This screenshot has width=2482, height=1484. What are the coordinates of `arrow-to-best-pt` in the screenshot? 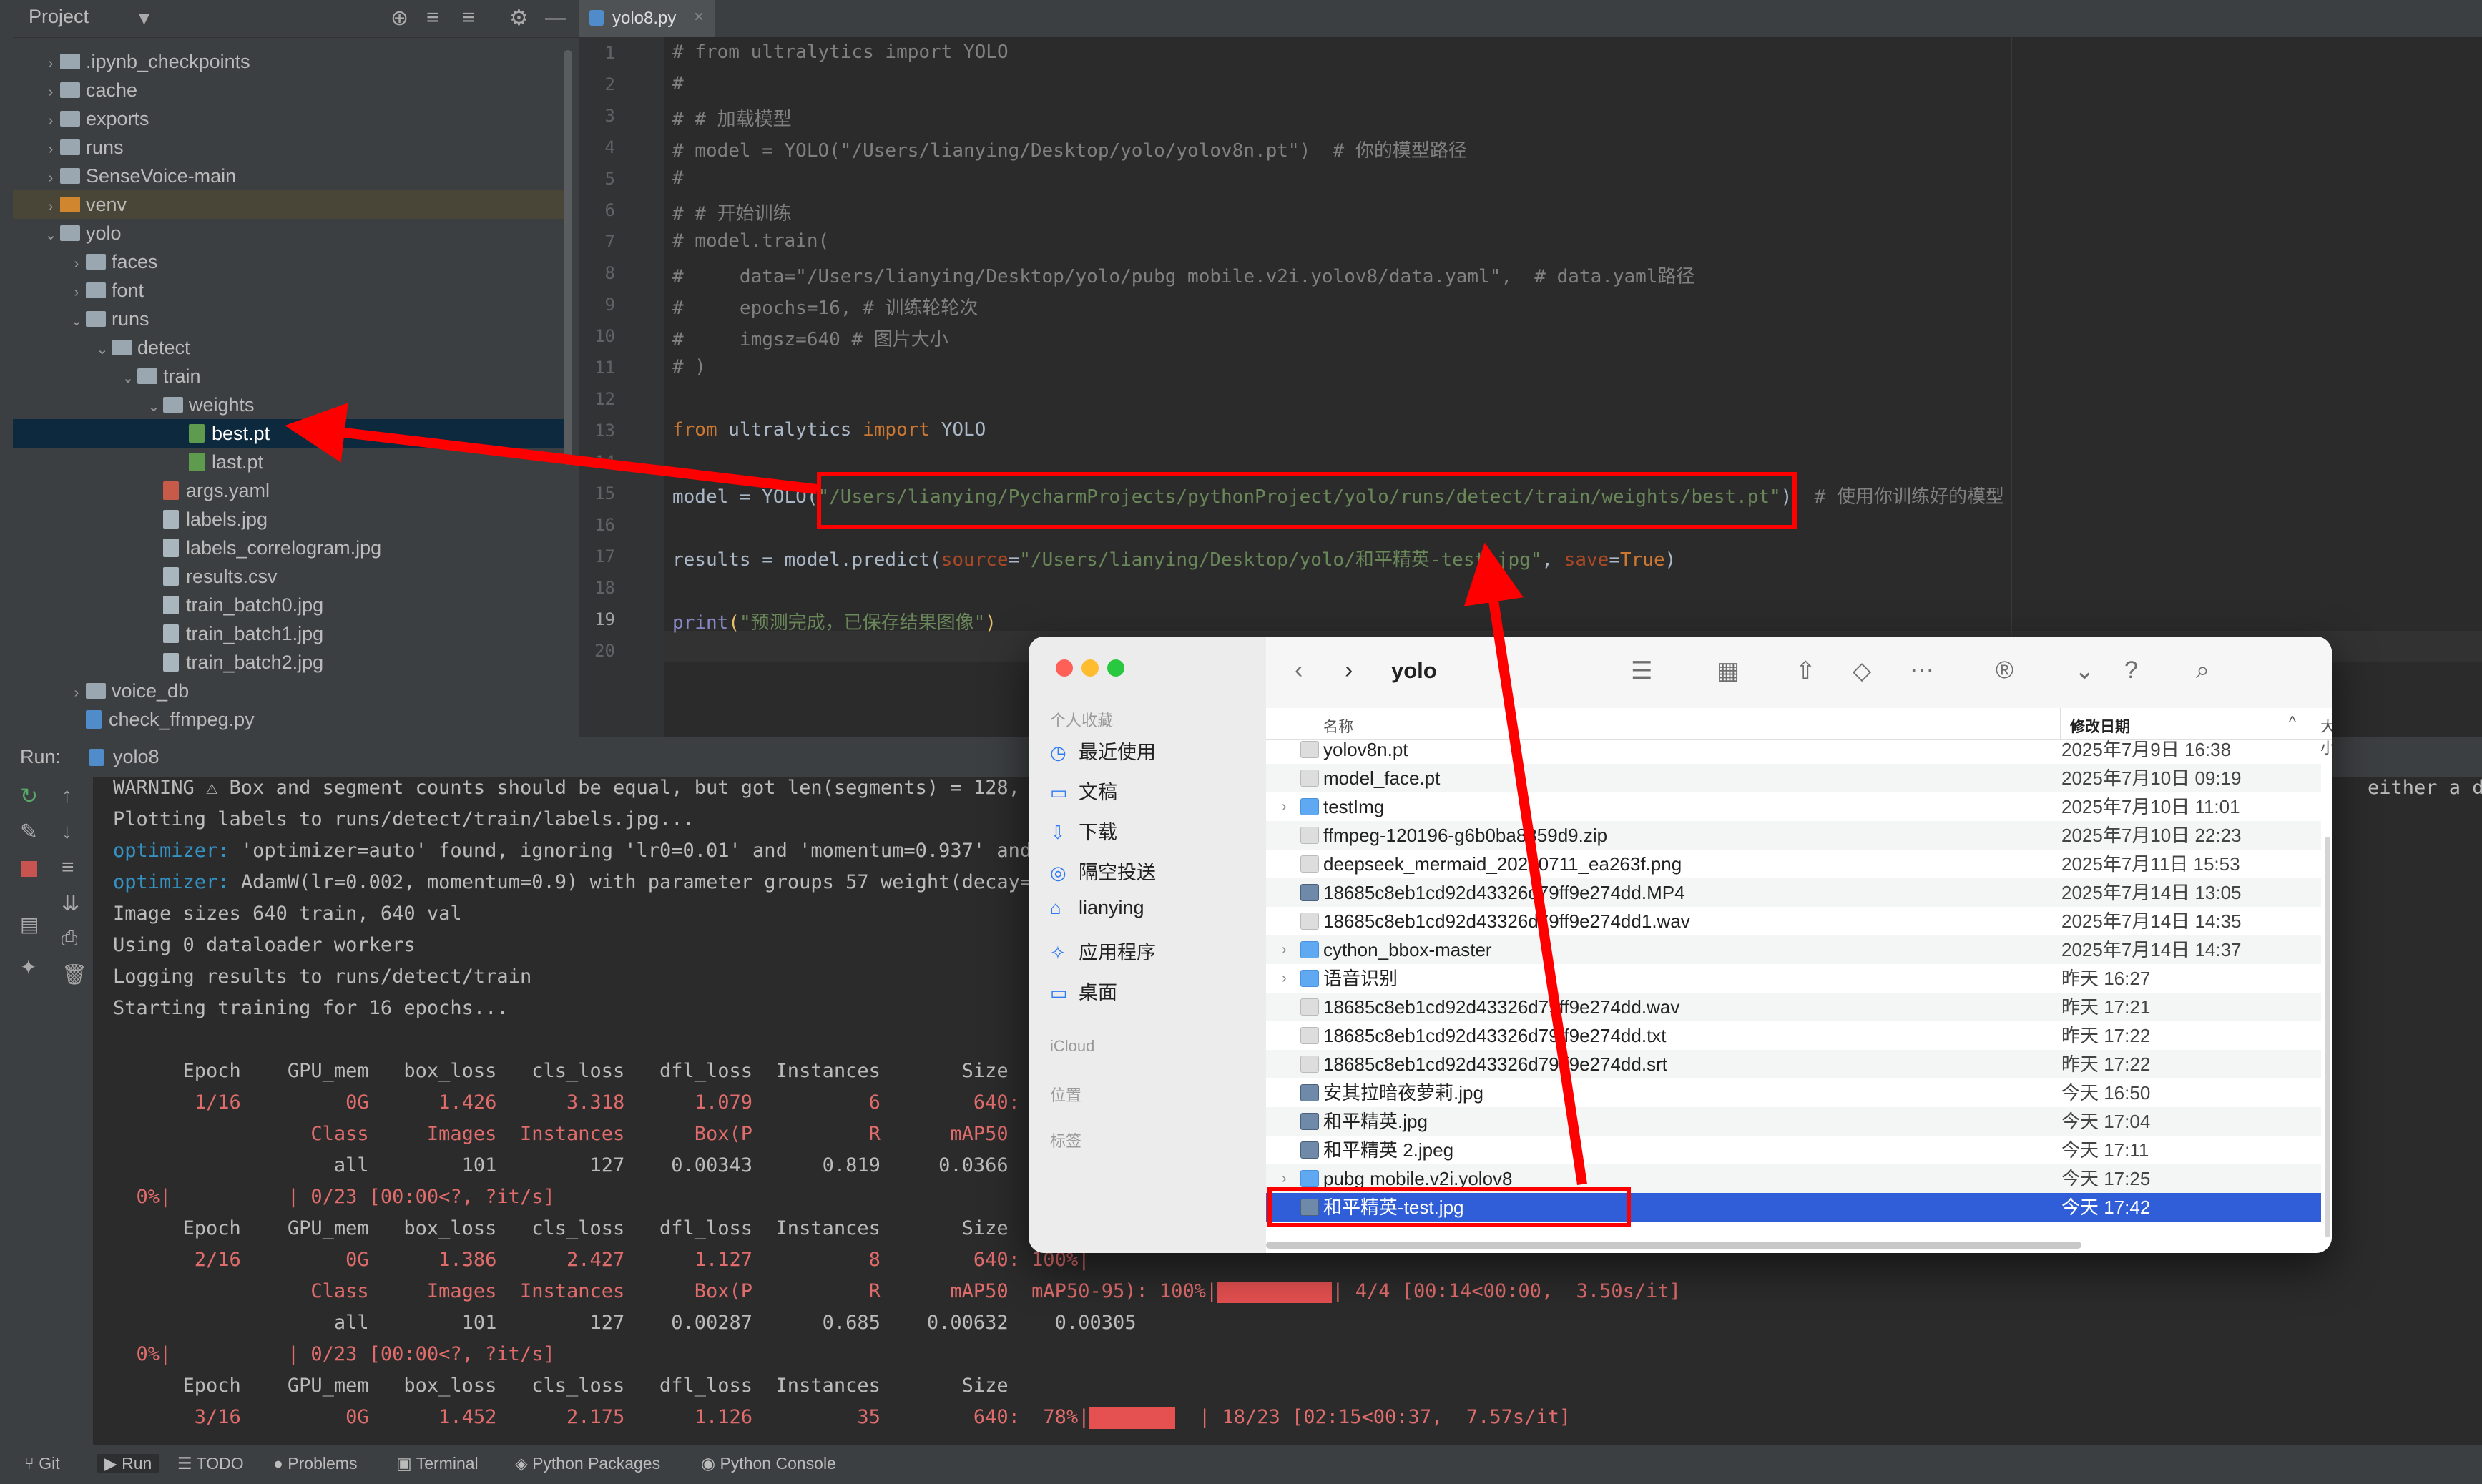 It's located at (551, 448).